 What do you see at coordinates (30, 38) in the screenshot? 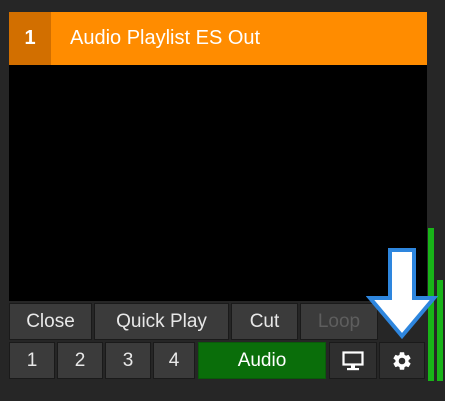
I see `input-number: 1` at bounding box center [30, 38].